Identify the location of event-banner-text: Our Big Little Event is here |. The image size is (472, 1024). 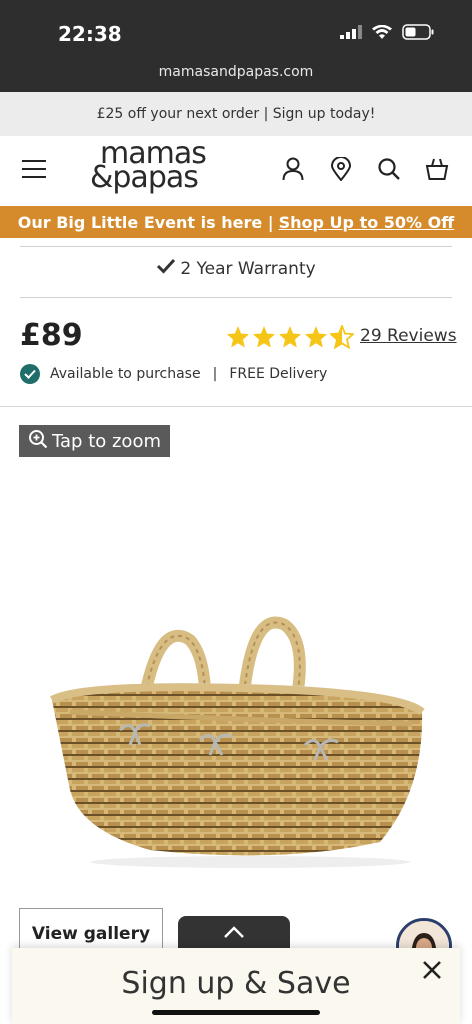
(145, 222).